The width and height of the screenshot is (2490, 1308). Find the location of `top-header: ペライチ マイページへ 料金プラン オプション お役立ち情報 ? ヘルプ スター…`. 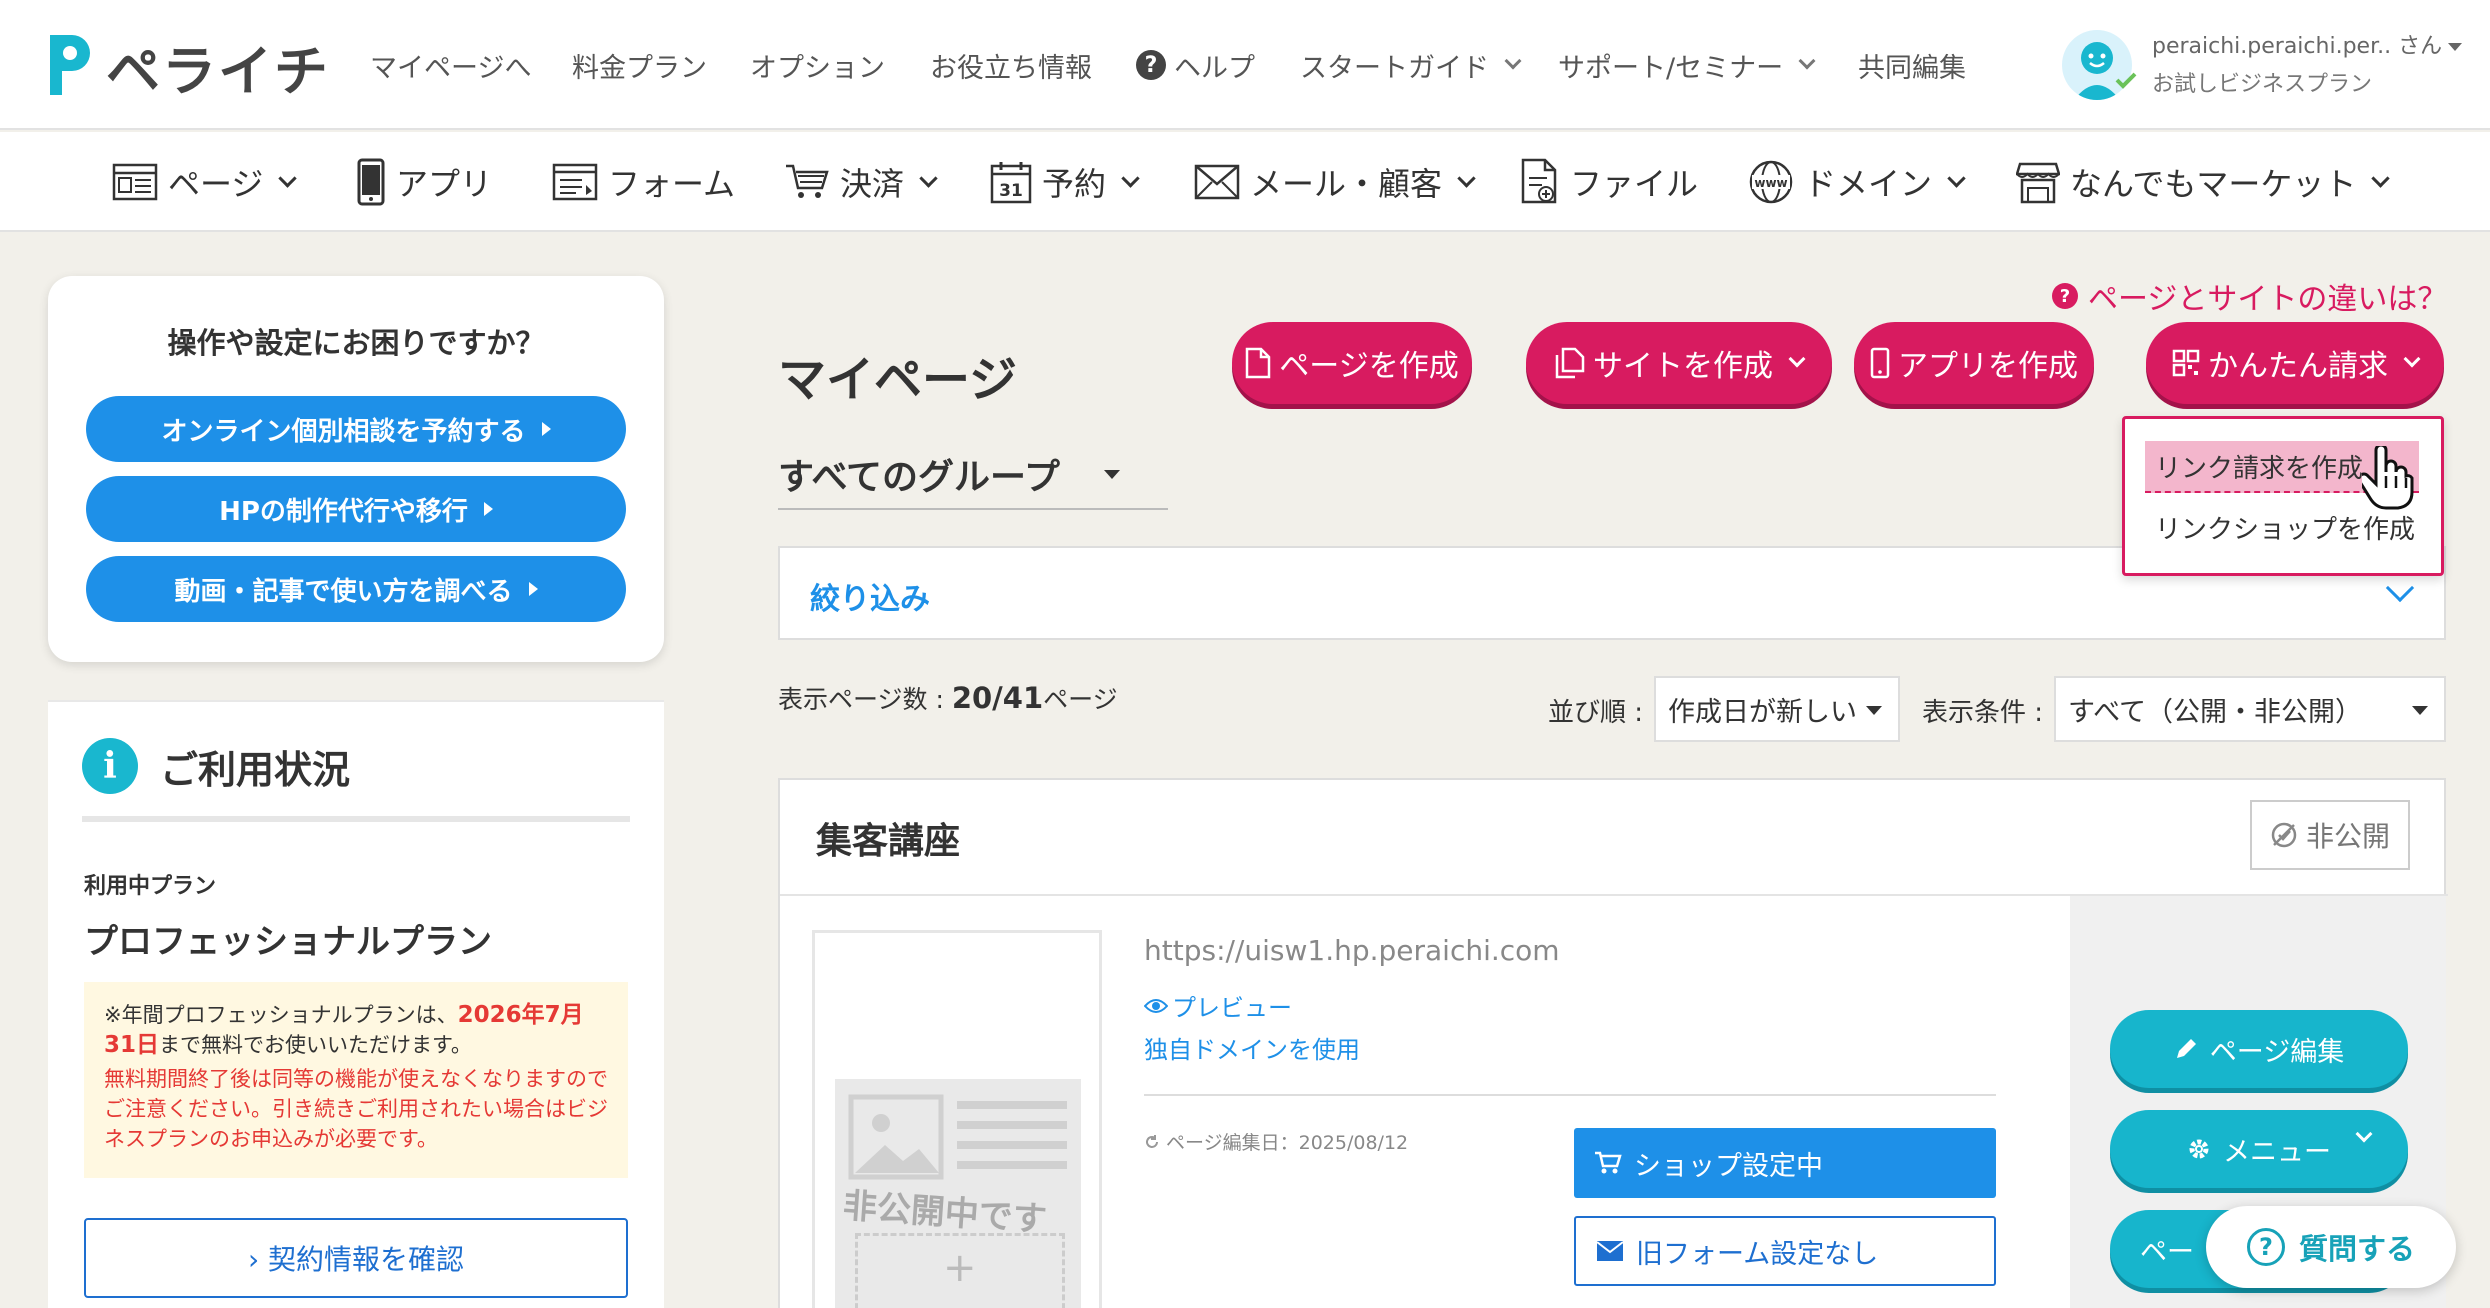

top-header: ペライチ マイページへ 料金プラン オプション お役立ち情報 ? ヘルプ スター… is located at coordinates (1245, 65).